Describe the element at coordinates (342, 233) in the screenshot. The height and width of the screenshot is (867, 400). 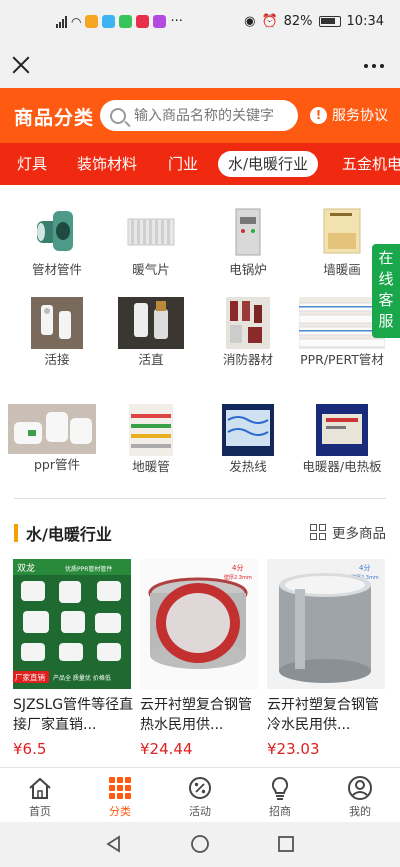
I see `wall-heater-image` at that location.